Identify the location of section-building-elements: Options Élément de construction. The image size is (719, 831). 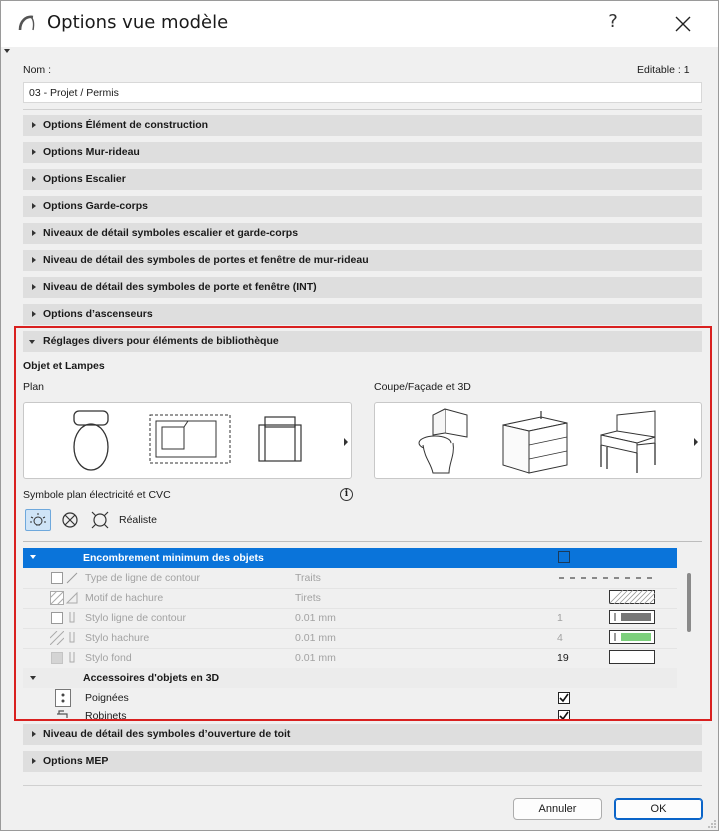
(362, 125).